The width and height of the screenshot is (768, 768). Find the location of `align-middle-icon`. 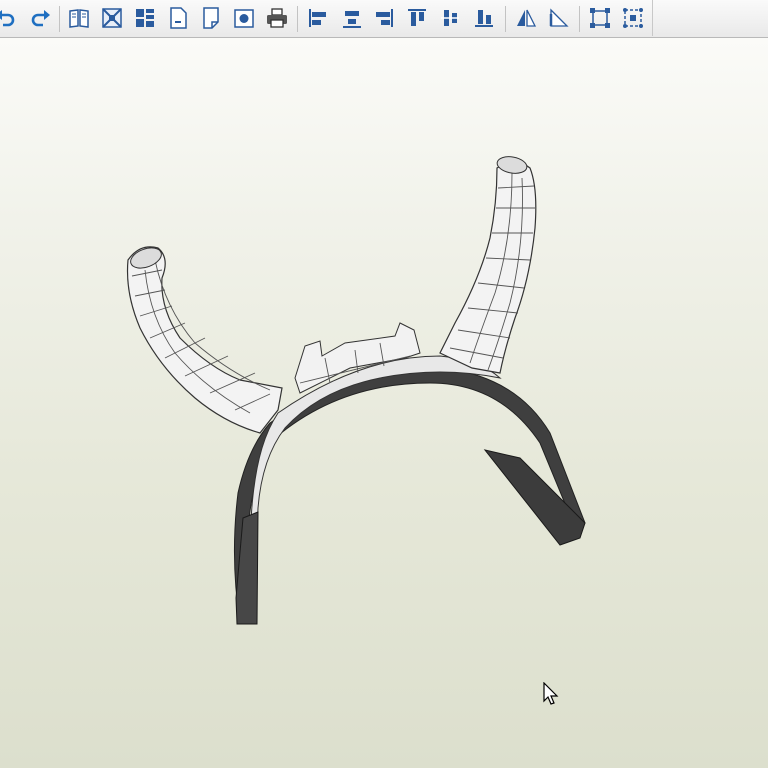

align-middle-icon is located at coordinates (450, 18).